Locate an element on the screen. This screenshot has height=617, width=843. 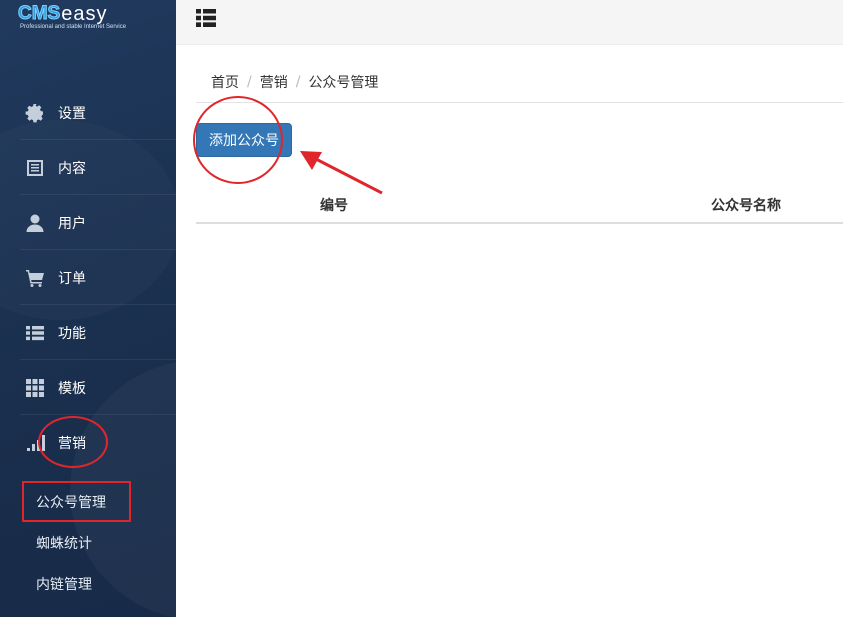
logo-easy-text: easy is located at coordinates (84, 14).